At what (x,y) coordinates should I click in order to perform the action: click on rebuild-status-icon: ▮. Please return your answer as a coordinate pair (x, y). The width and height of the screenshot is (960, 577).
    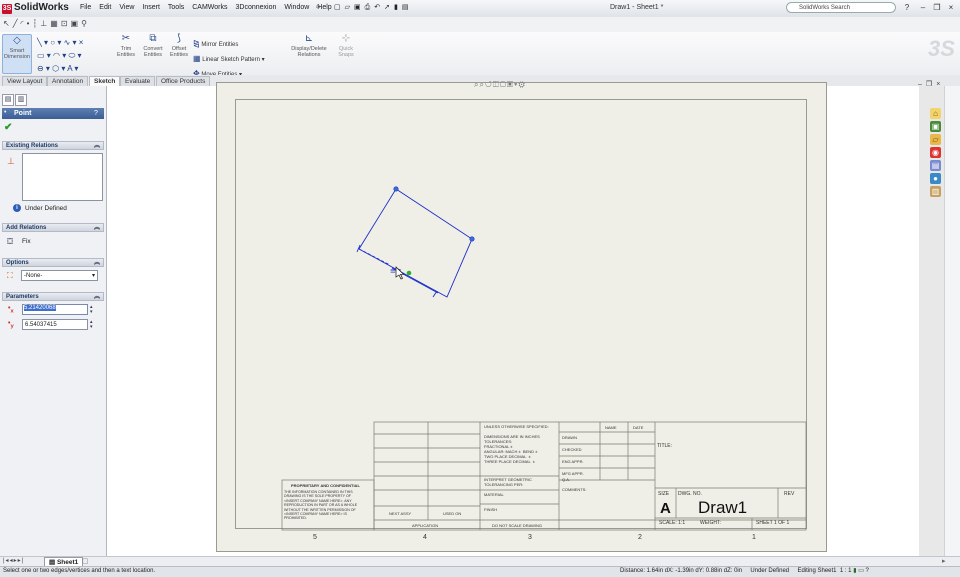
    Looking at the image, I should click on (854, 571).